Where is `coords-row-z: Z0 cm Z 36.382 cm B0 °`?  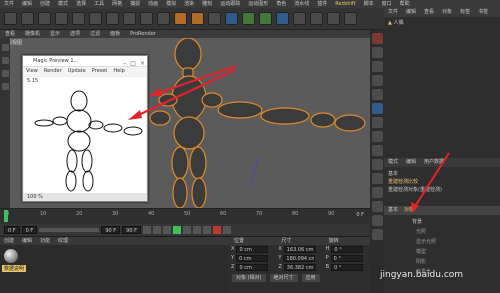
coords-row-z: Z0 cm Z 36.382 cm B0 ° is located at coordinates (299, 267).